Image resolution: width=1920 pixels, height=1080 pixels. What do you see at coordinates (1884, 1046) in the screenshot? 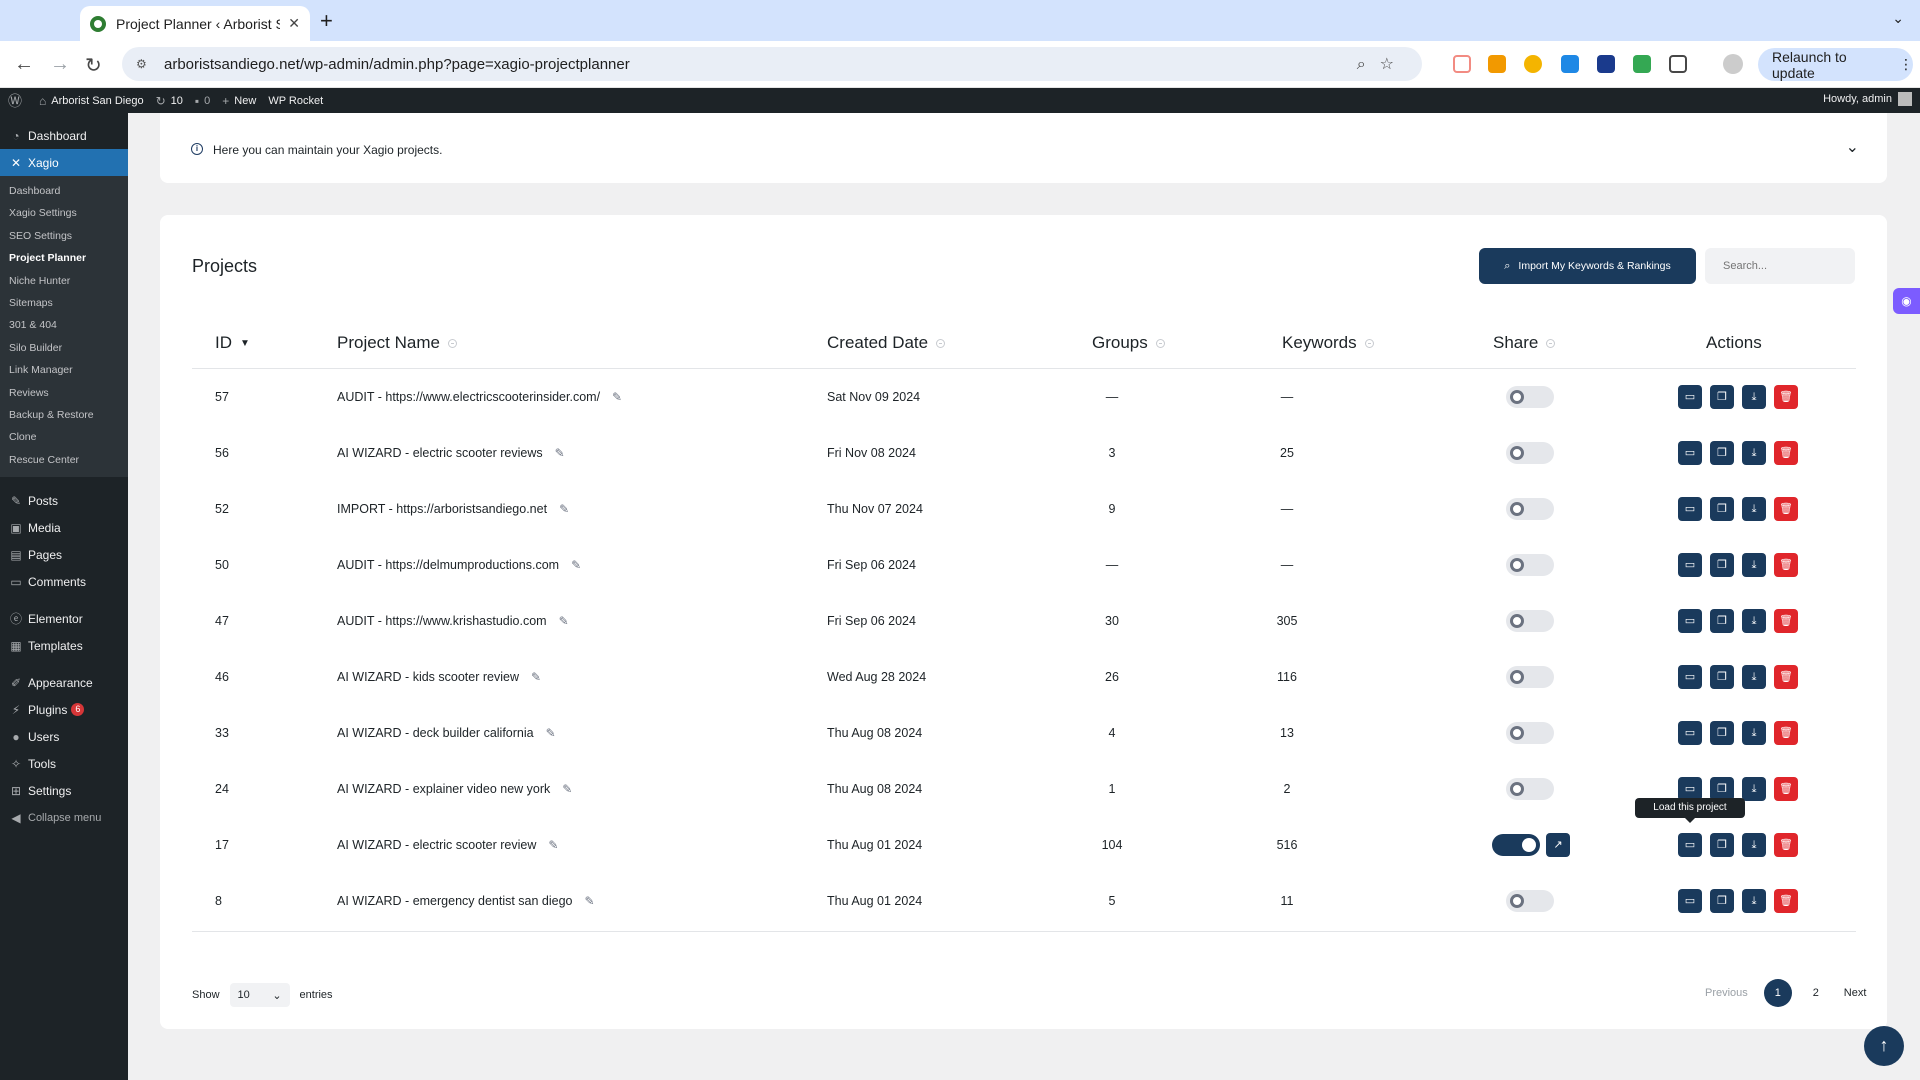
I see `scroll-to-top-button: ↑` at bounding box center [1884, 1046].